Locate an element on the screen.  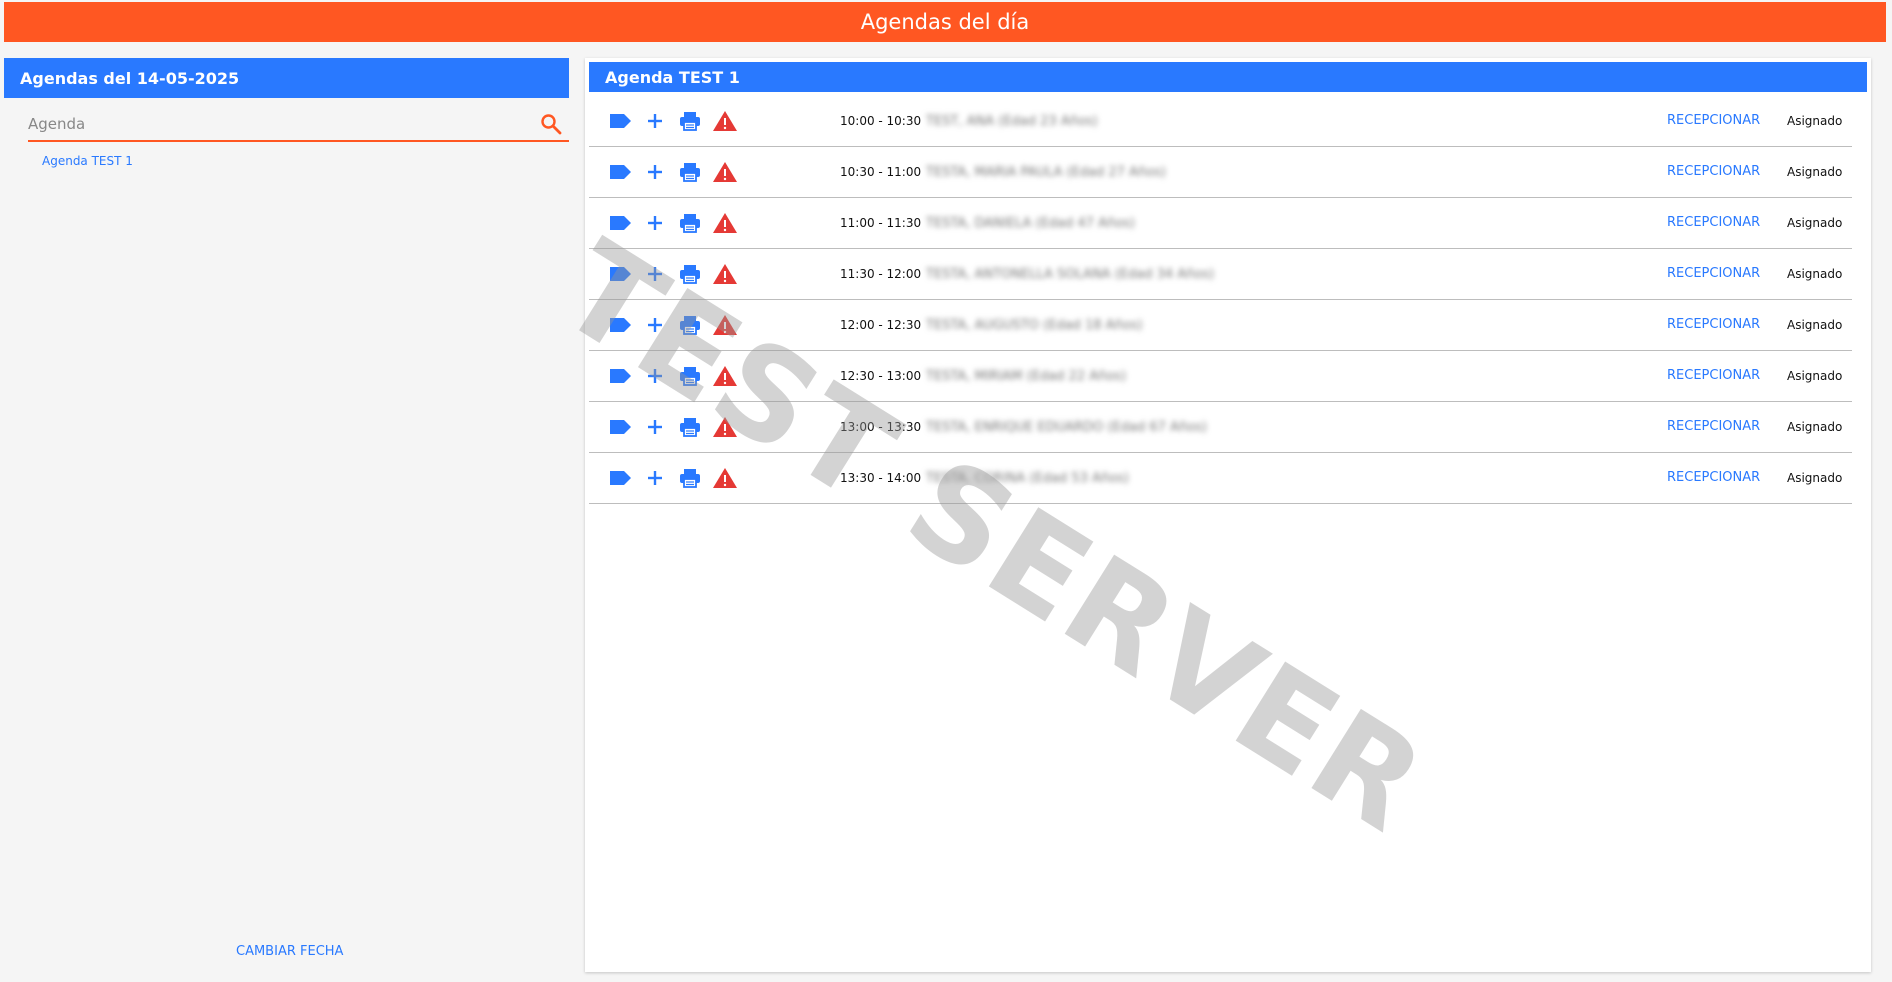
patient-name: TESTA, ENRIQUE EDUARDO (Edad 67 Años) is located at coordinates (1066, 427).